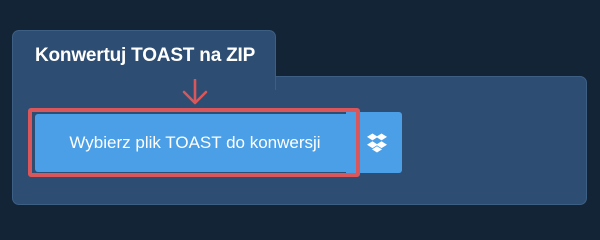  What do you see at coordinates (195, 92) in the screenshot?
I see `arrow-down-icon` at bounding box center [195, 92].